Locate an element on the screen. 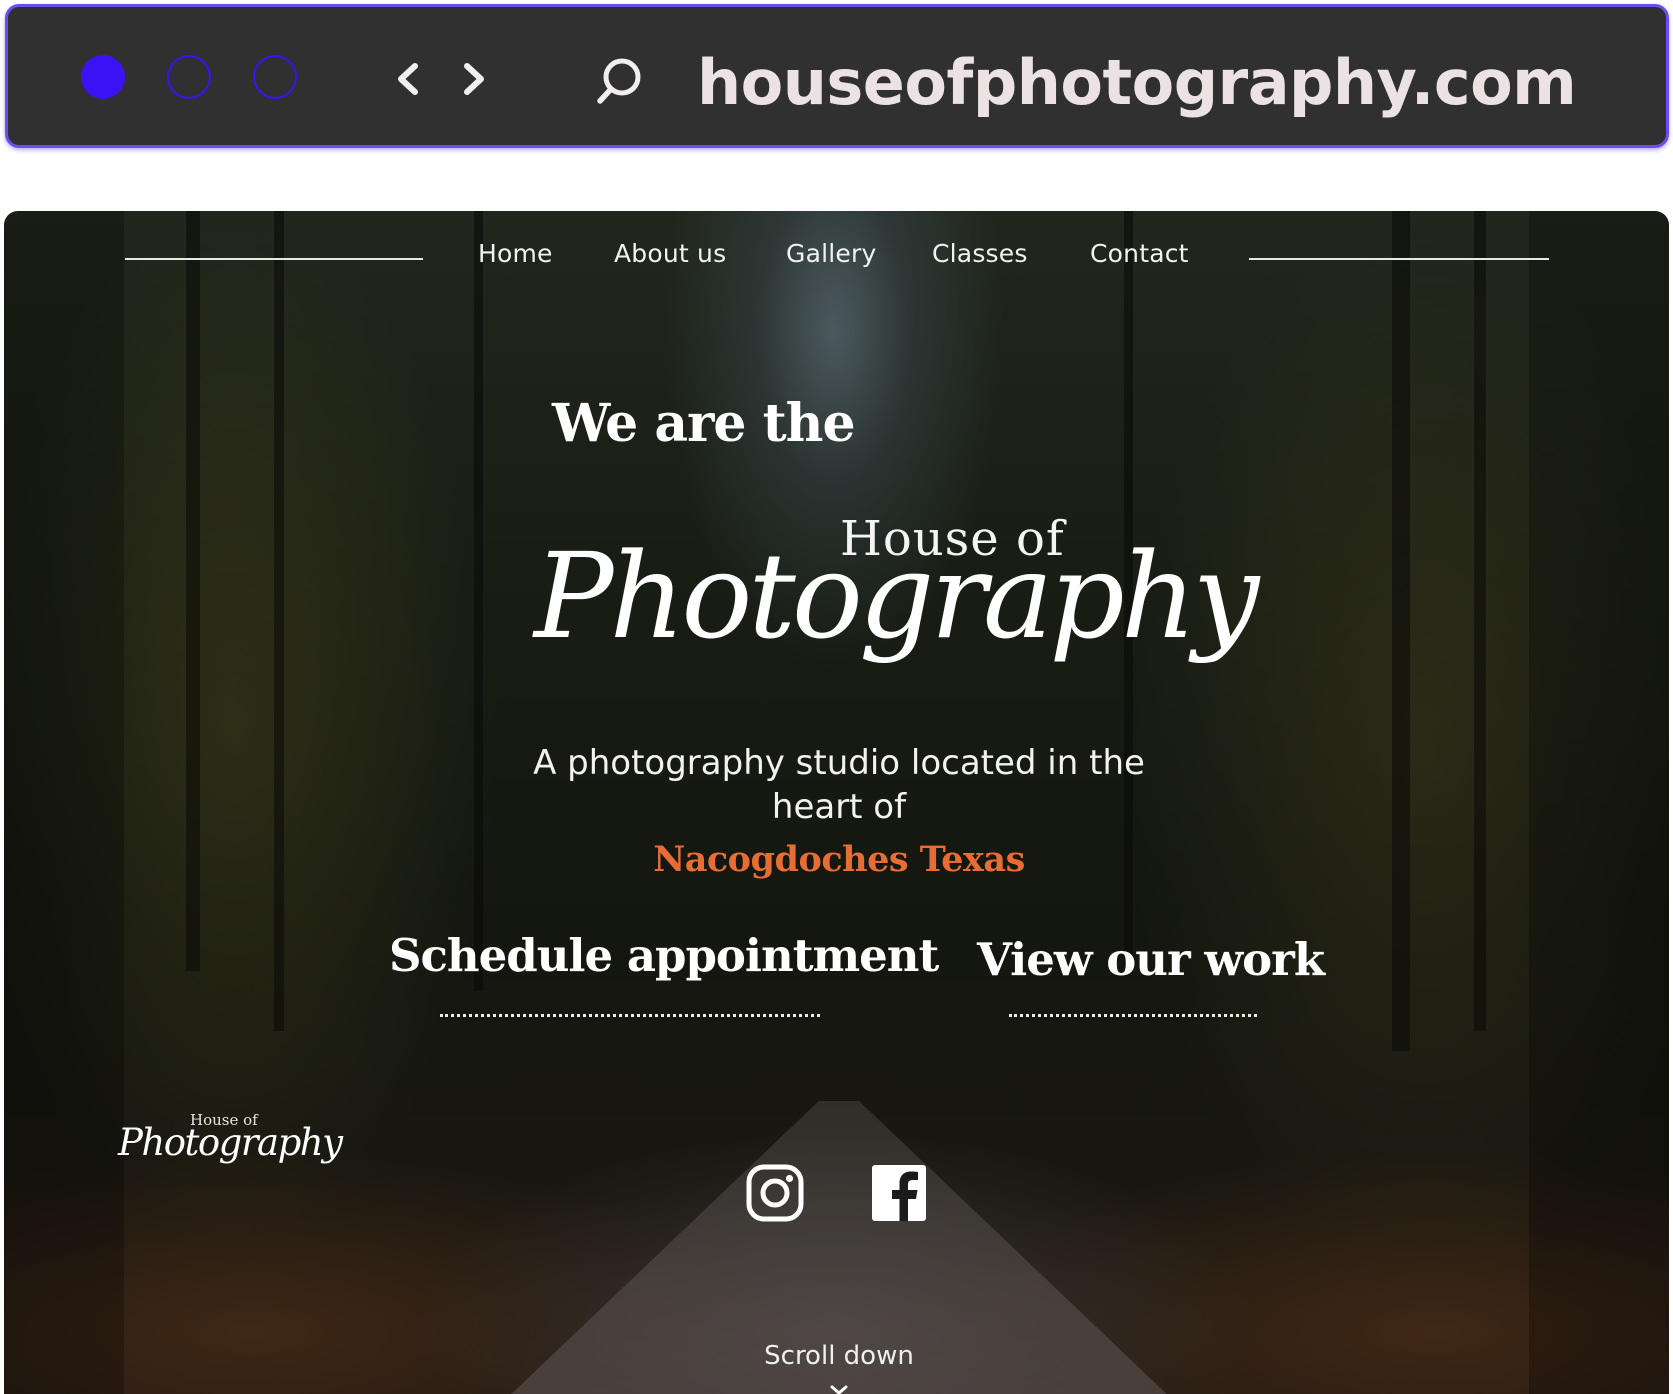 The height and width of the screenshot is (1394, 1673). window-minimize-dot is located at coordinates (189, 77).